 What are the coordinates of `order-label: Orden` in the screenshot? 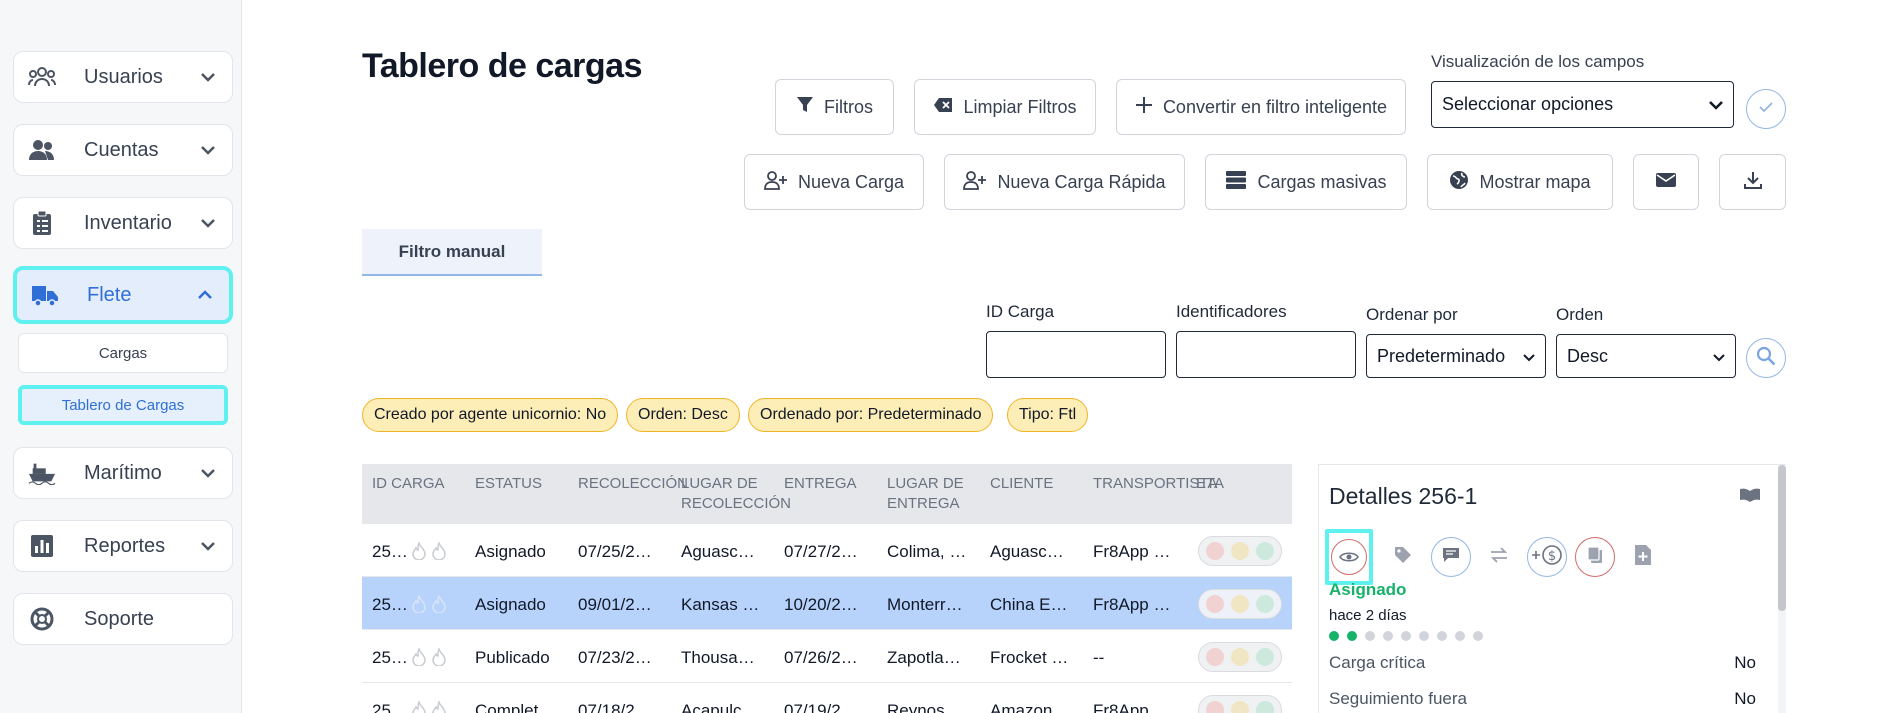 It's located at (1580, 314).